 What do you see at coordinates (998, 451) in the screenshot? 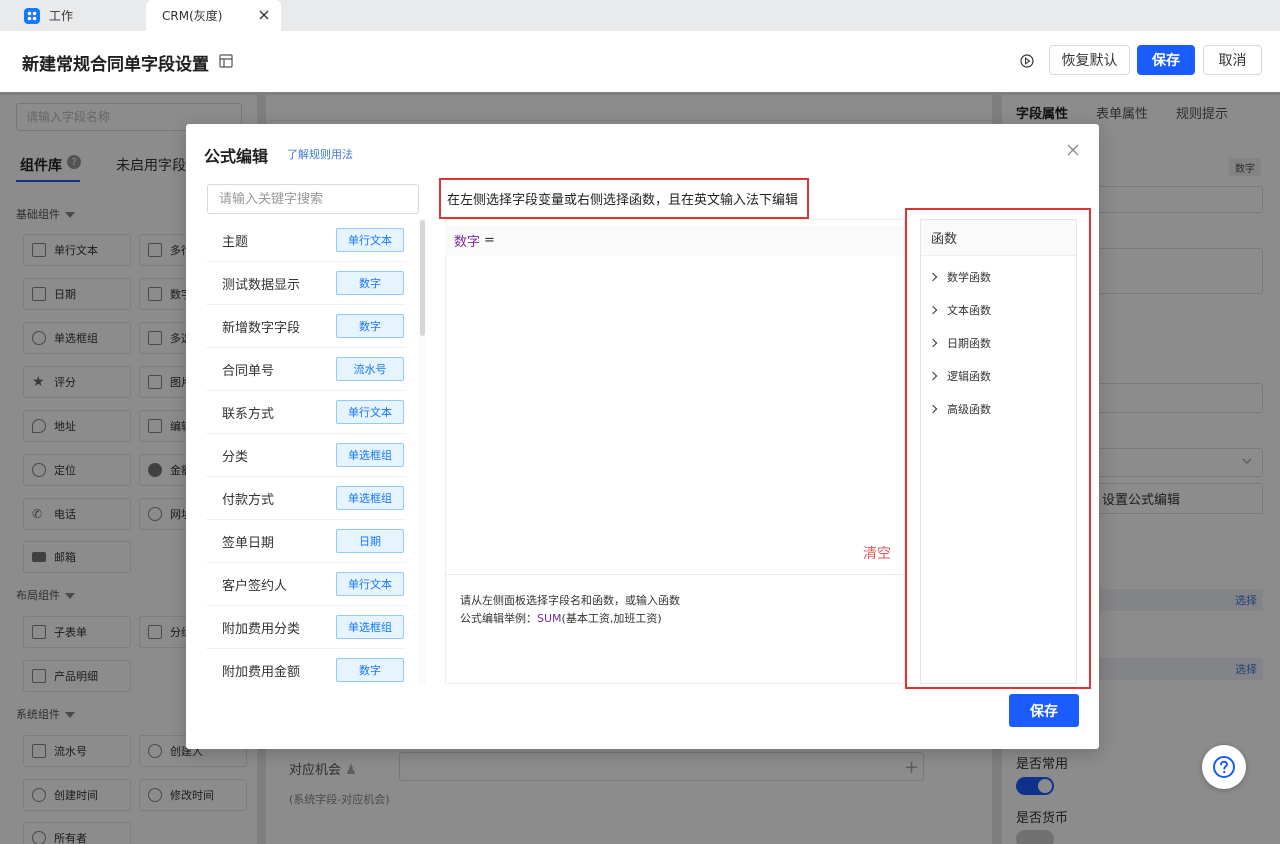
I see `function-panel` at bounding box center [998, 451].